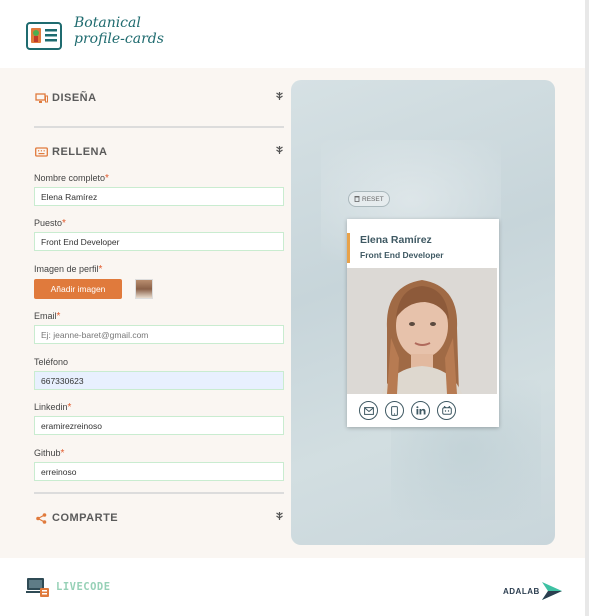 The width and height of the screenshot is (589, 616). Describe the element at coordinates (159, 334) in the screenshot. I see `email-input` at that location.